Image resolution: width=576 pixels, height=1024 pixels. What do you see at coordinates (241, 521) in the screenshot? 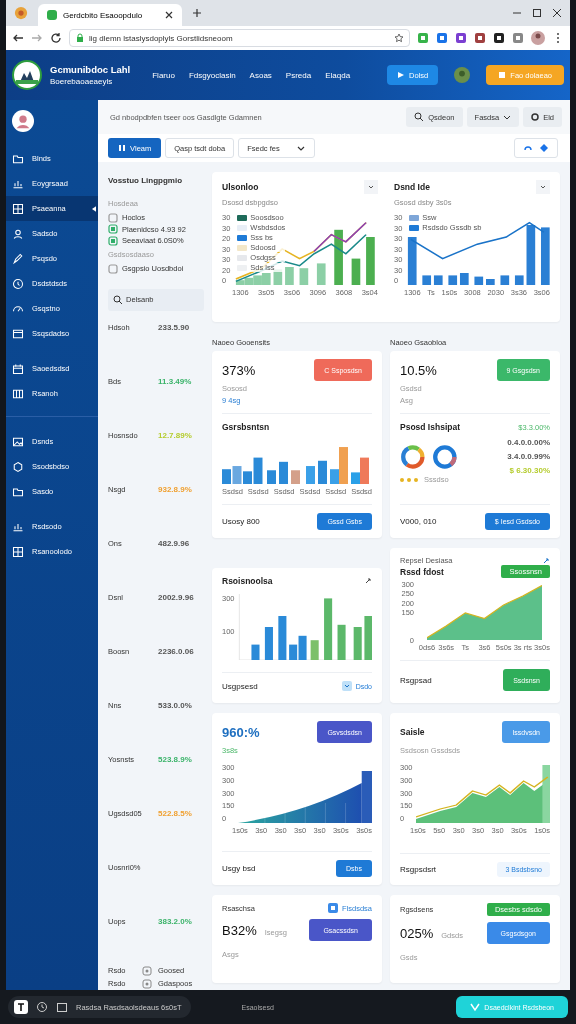
I see `footer-value: Usosy 800` at bounding box center [241, 521].